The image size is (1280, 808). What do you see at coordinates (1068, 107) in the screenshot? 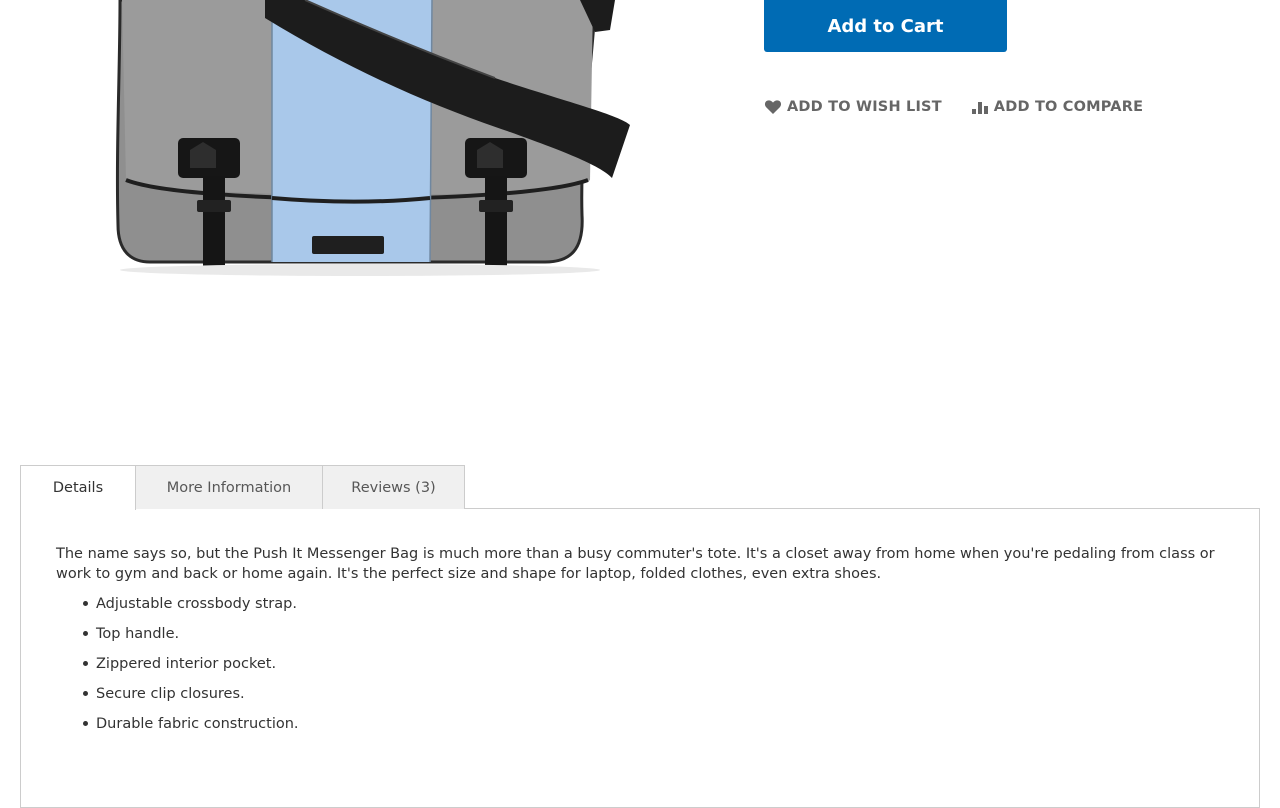
I see `add-to-compare-label: Add to Compare` at bounding box center [1068, 107].